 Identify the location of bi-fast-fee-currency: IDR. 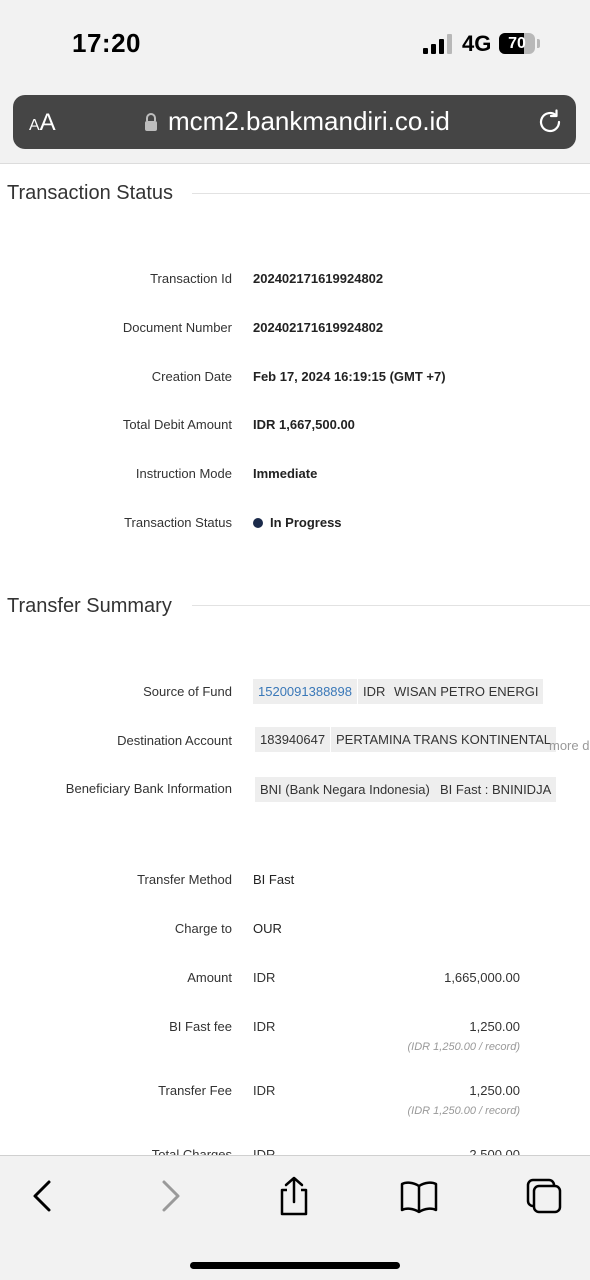
(264, 1026).